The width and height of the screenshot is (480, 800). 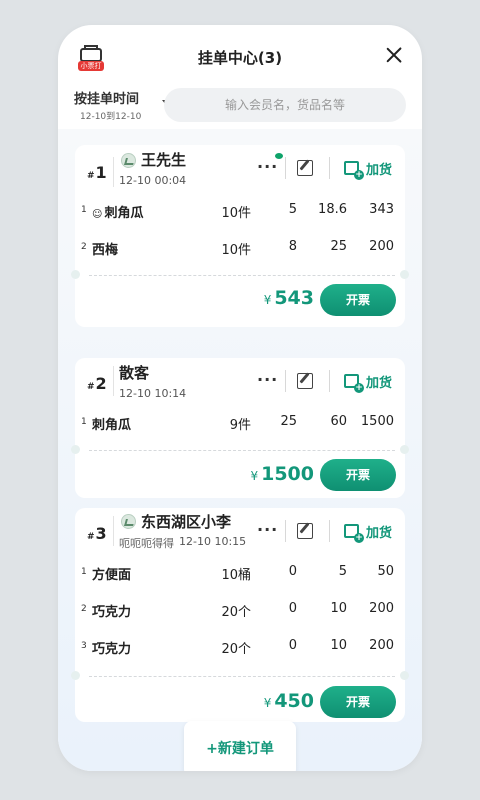 I want to click on item-qty: 10桶, so click(x=236, y=575).